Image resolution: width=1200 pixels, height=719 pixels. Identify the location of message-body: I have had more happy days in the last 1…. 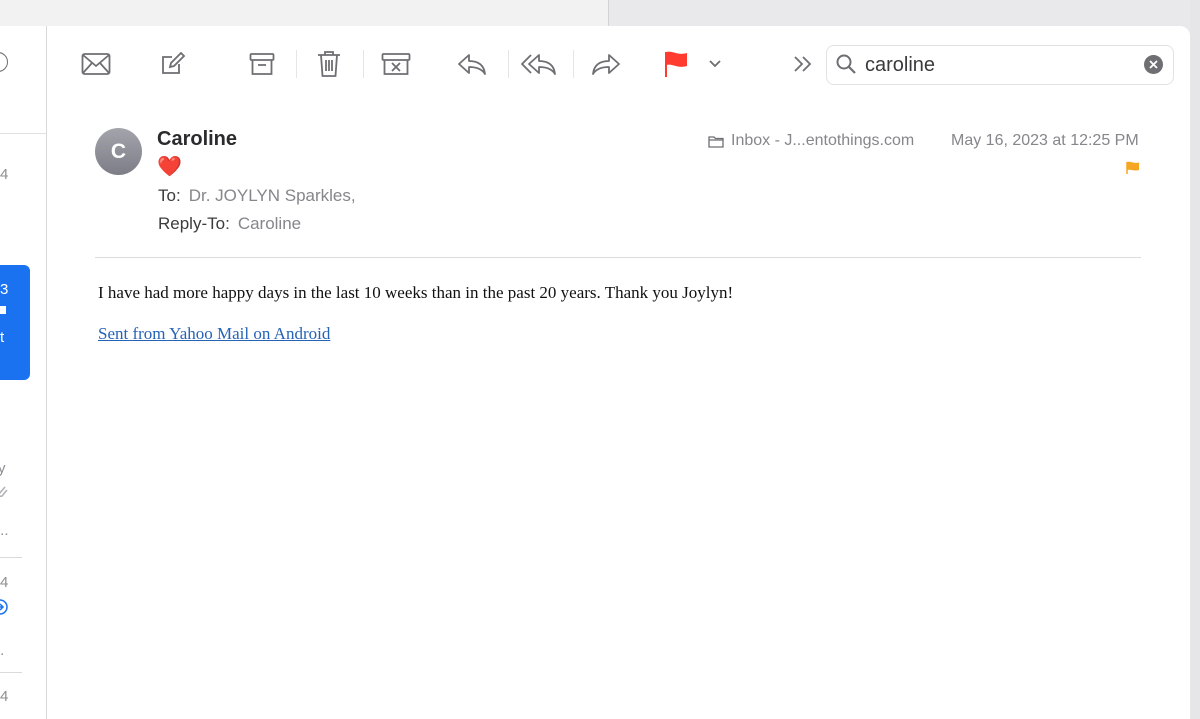
(416, 292).